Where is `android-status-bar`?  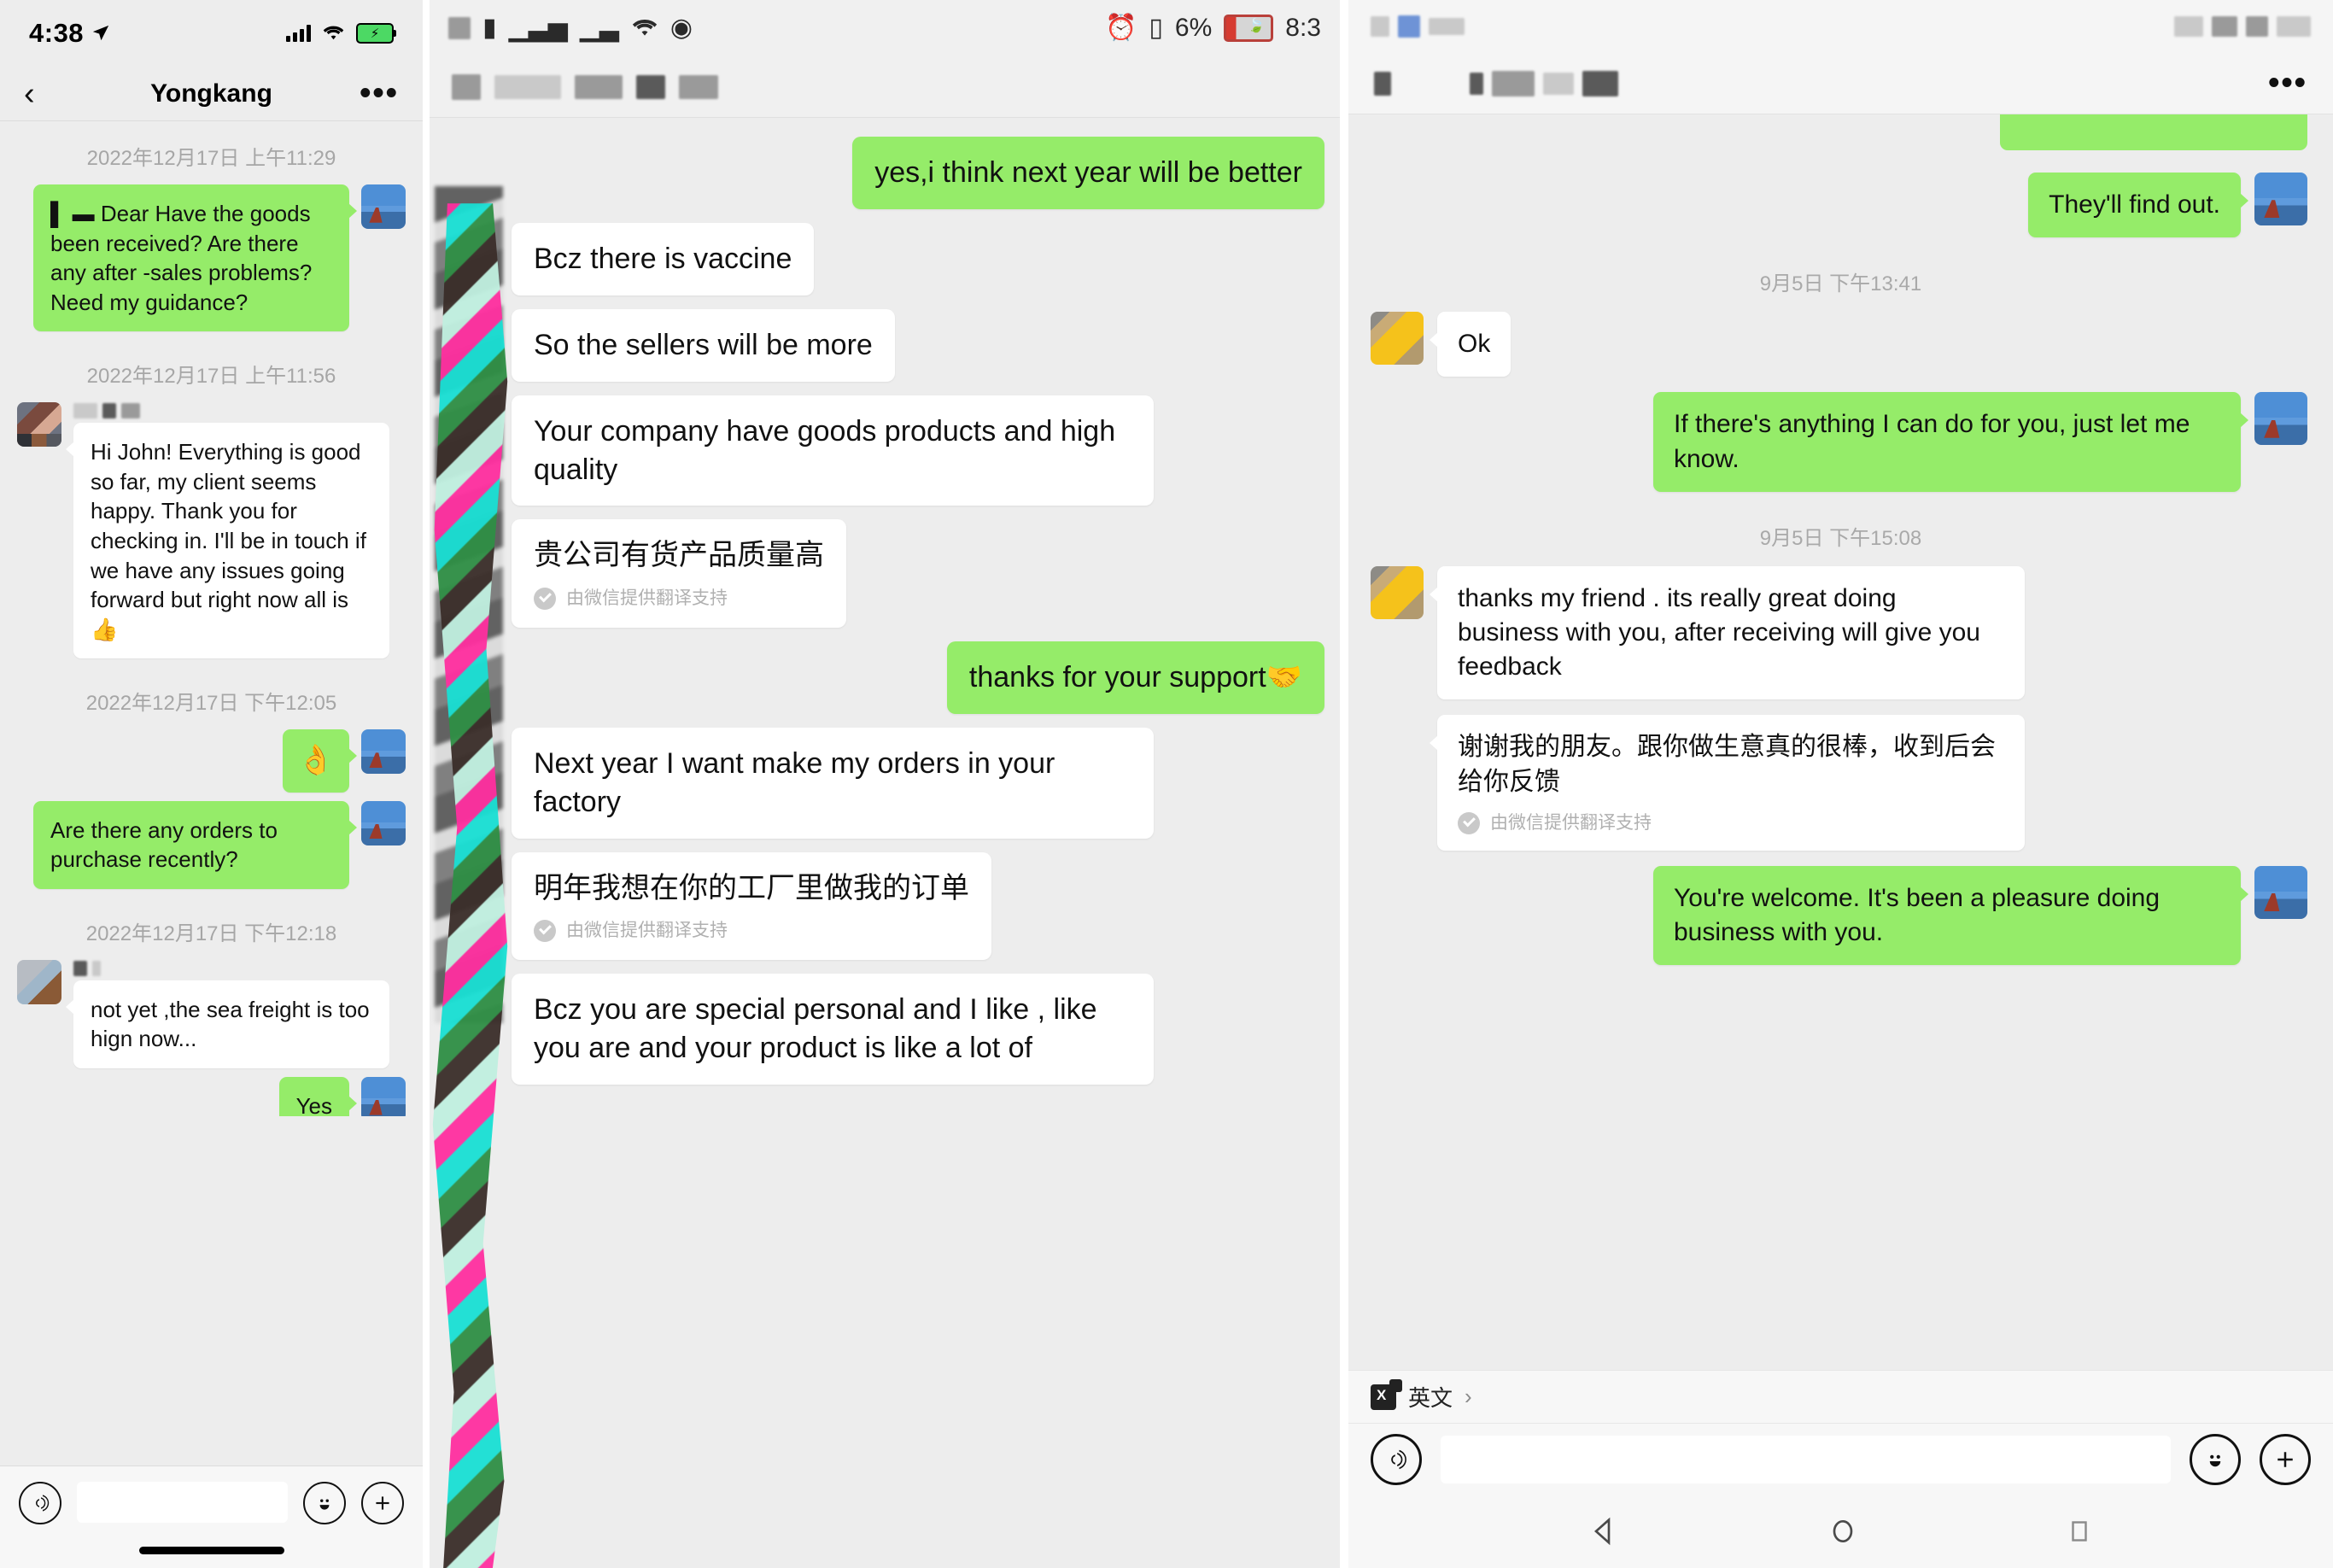
android-status-bar is located at coordinates (1840, 26).